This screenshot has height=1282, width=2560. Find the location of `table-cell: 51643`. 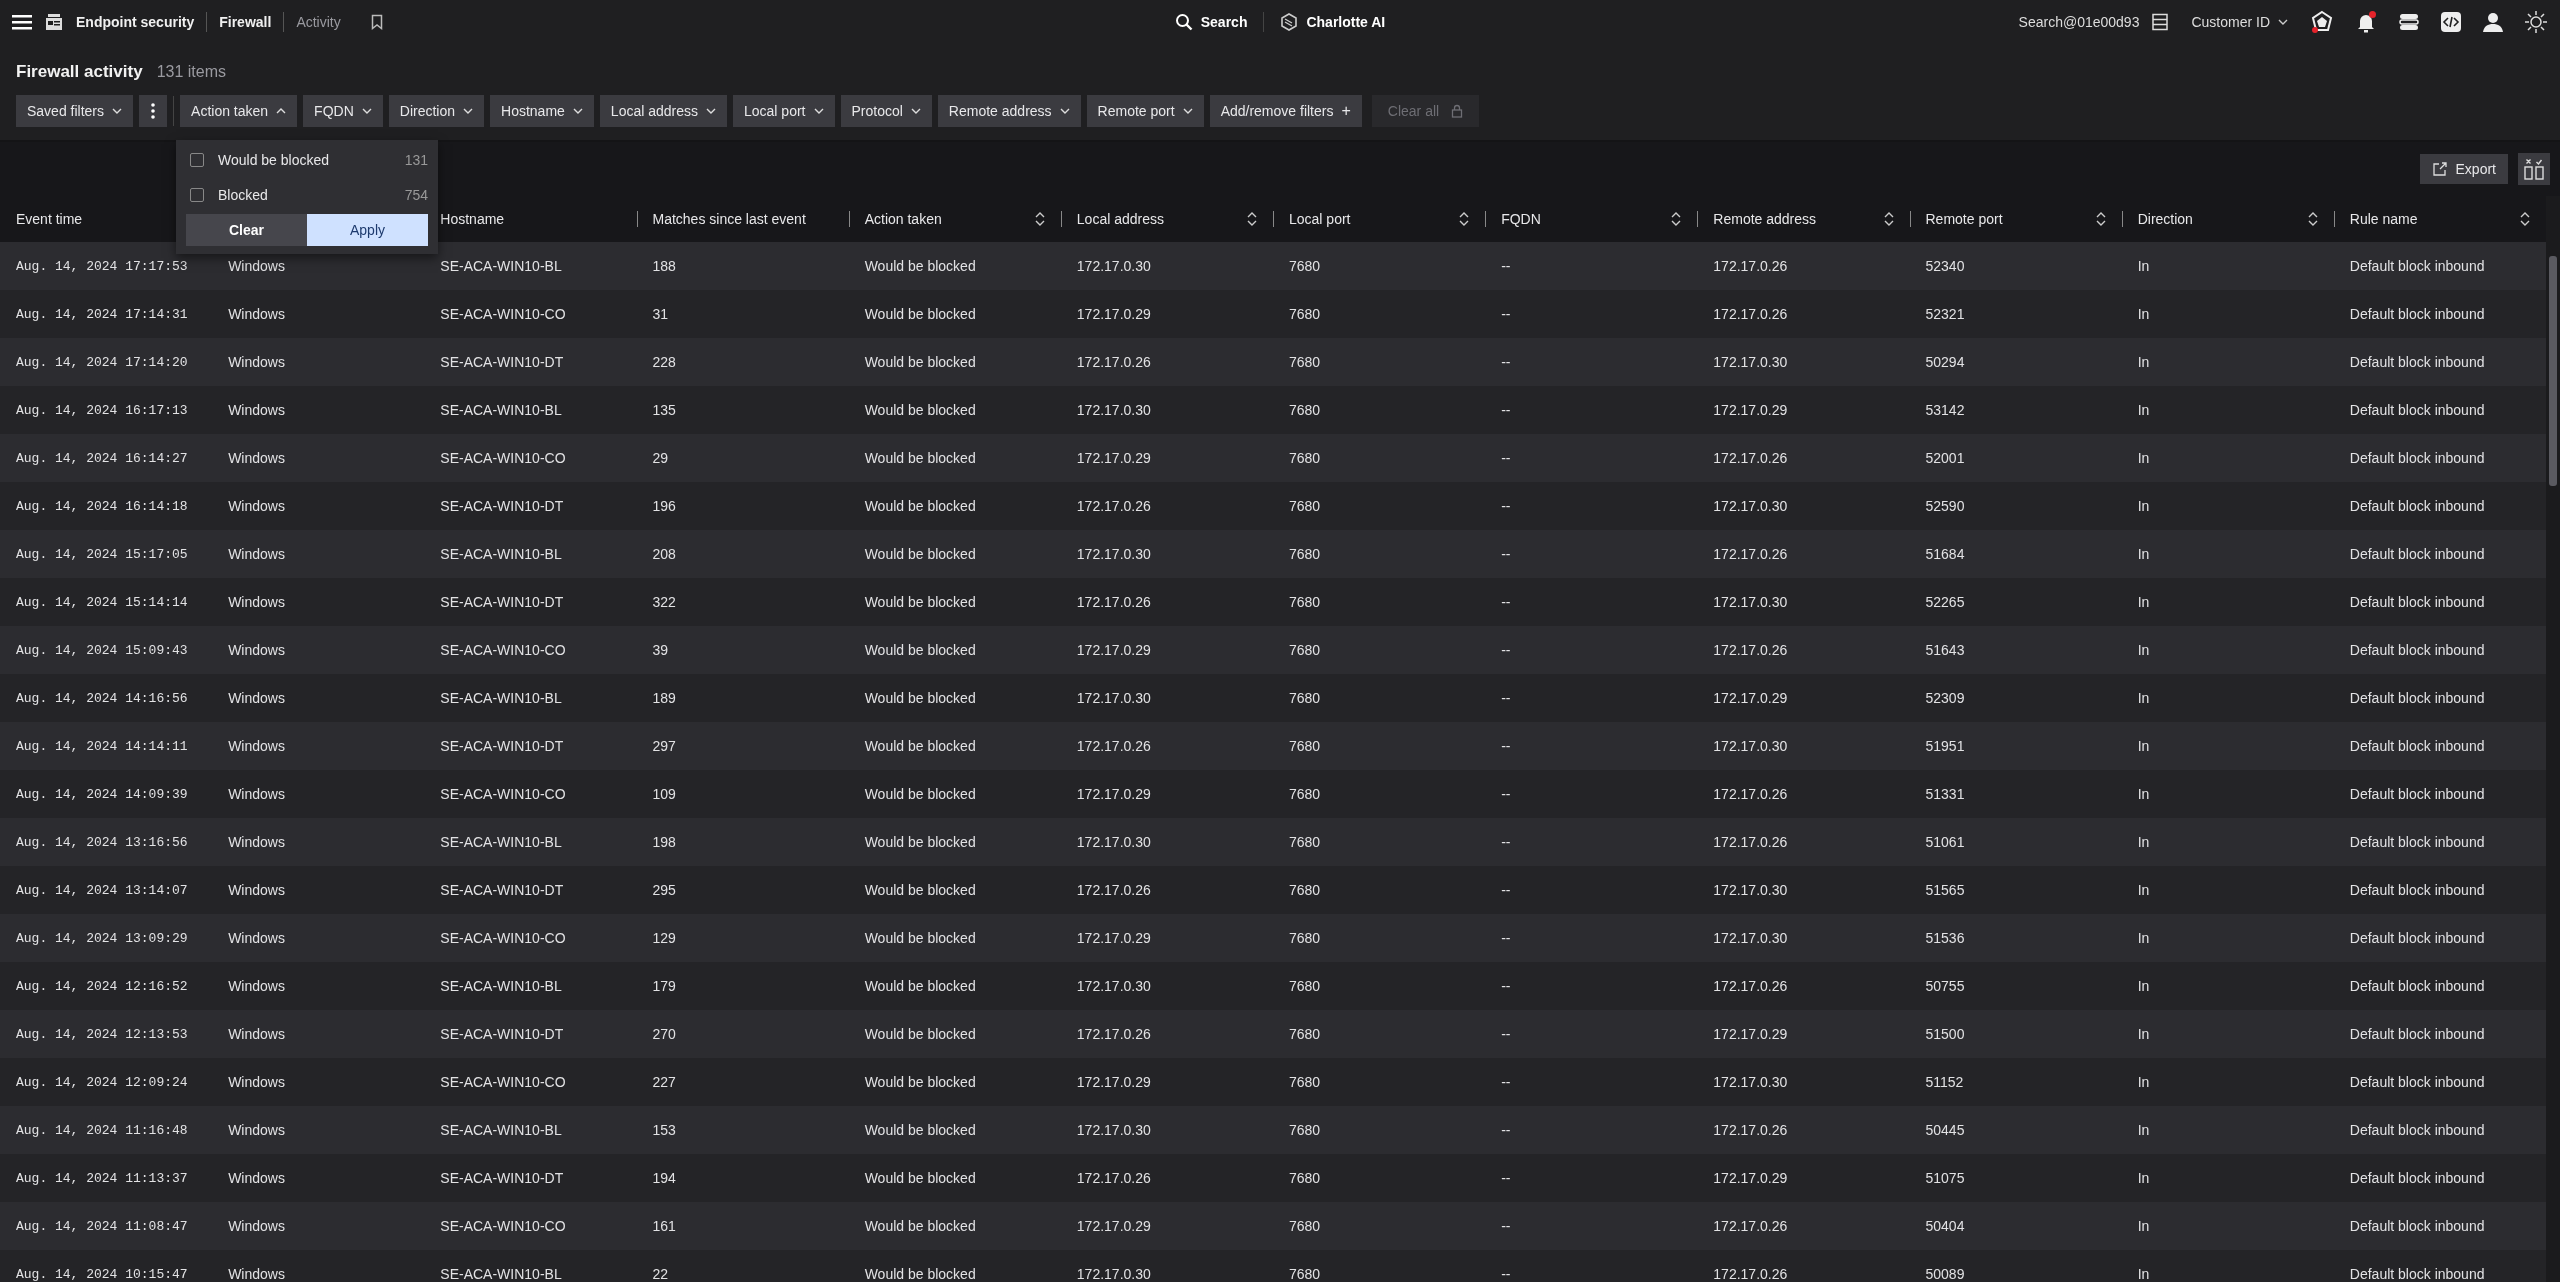

table-cell: 51643 is located at coordinates (1945, 650).